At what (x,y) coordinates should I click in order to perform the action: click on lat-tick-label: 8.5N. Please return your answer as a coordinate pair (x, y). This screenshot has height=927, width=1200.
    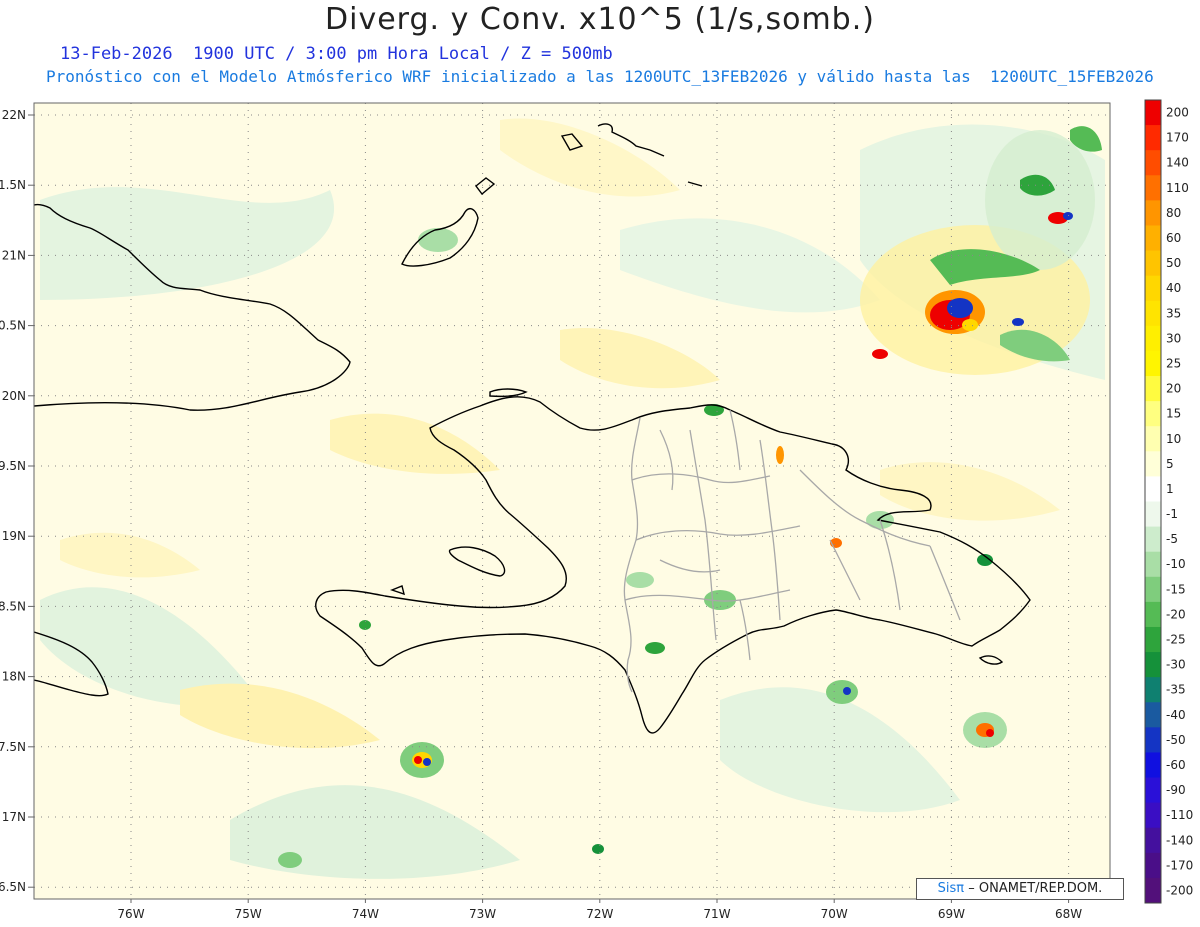
    Looking at the image, I should click on (13, 606).